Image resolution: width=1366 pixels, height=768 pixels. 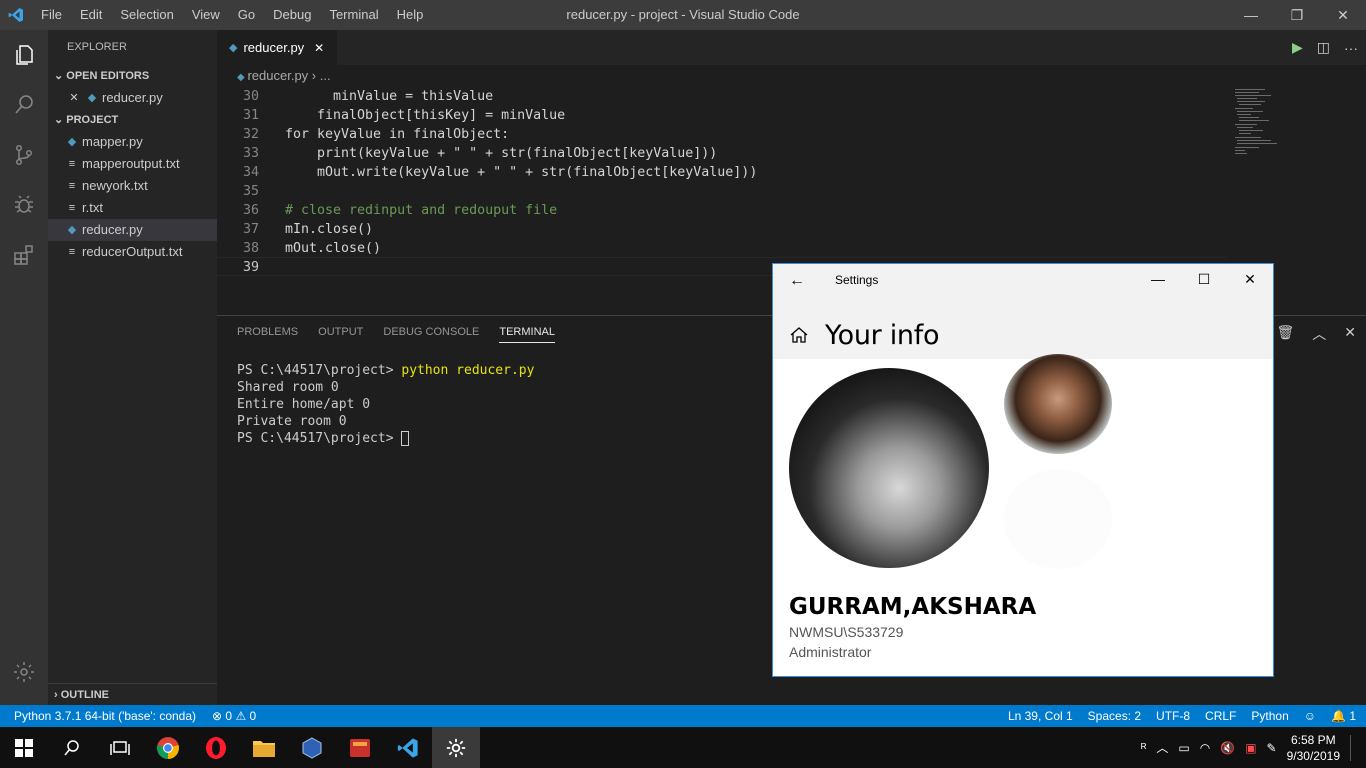 What do you see at coordinates (360, 747) in the screenshot?
I see `app-icon` at bounding box center [360, 747].